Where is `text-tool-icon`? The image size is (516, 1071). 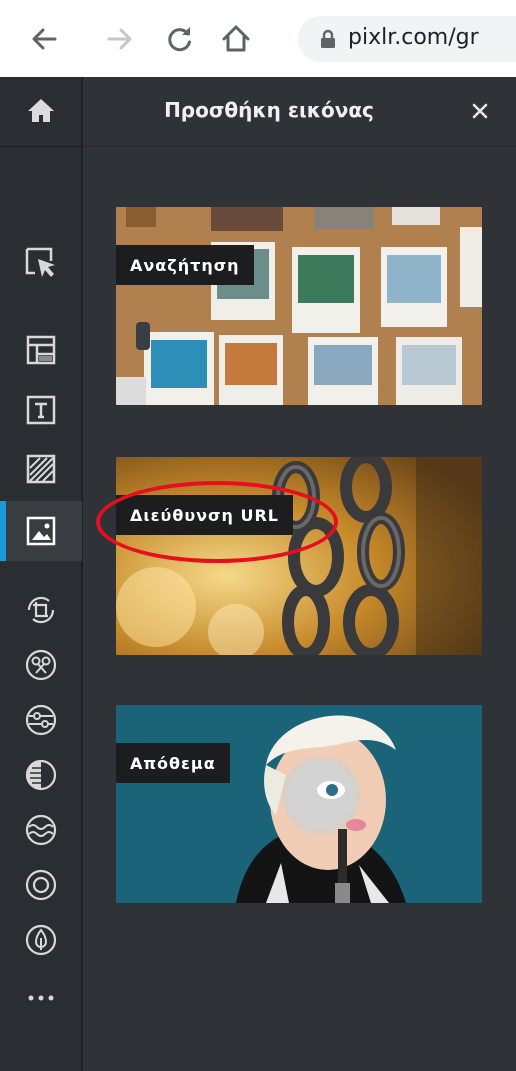 text-tool-icon is located at coordinates (41, 410).